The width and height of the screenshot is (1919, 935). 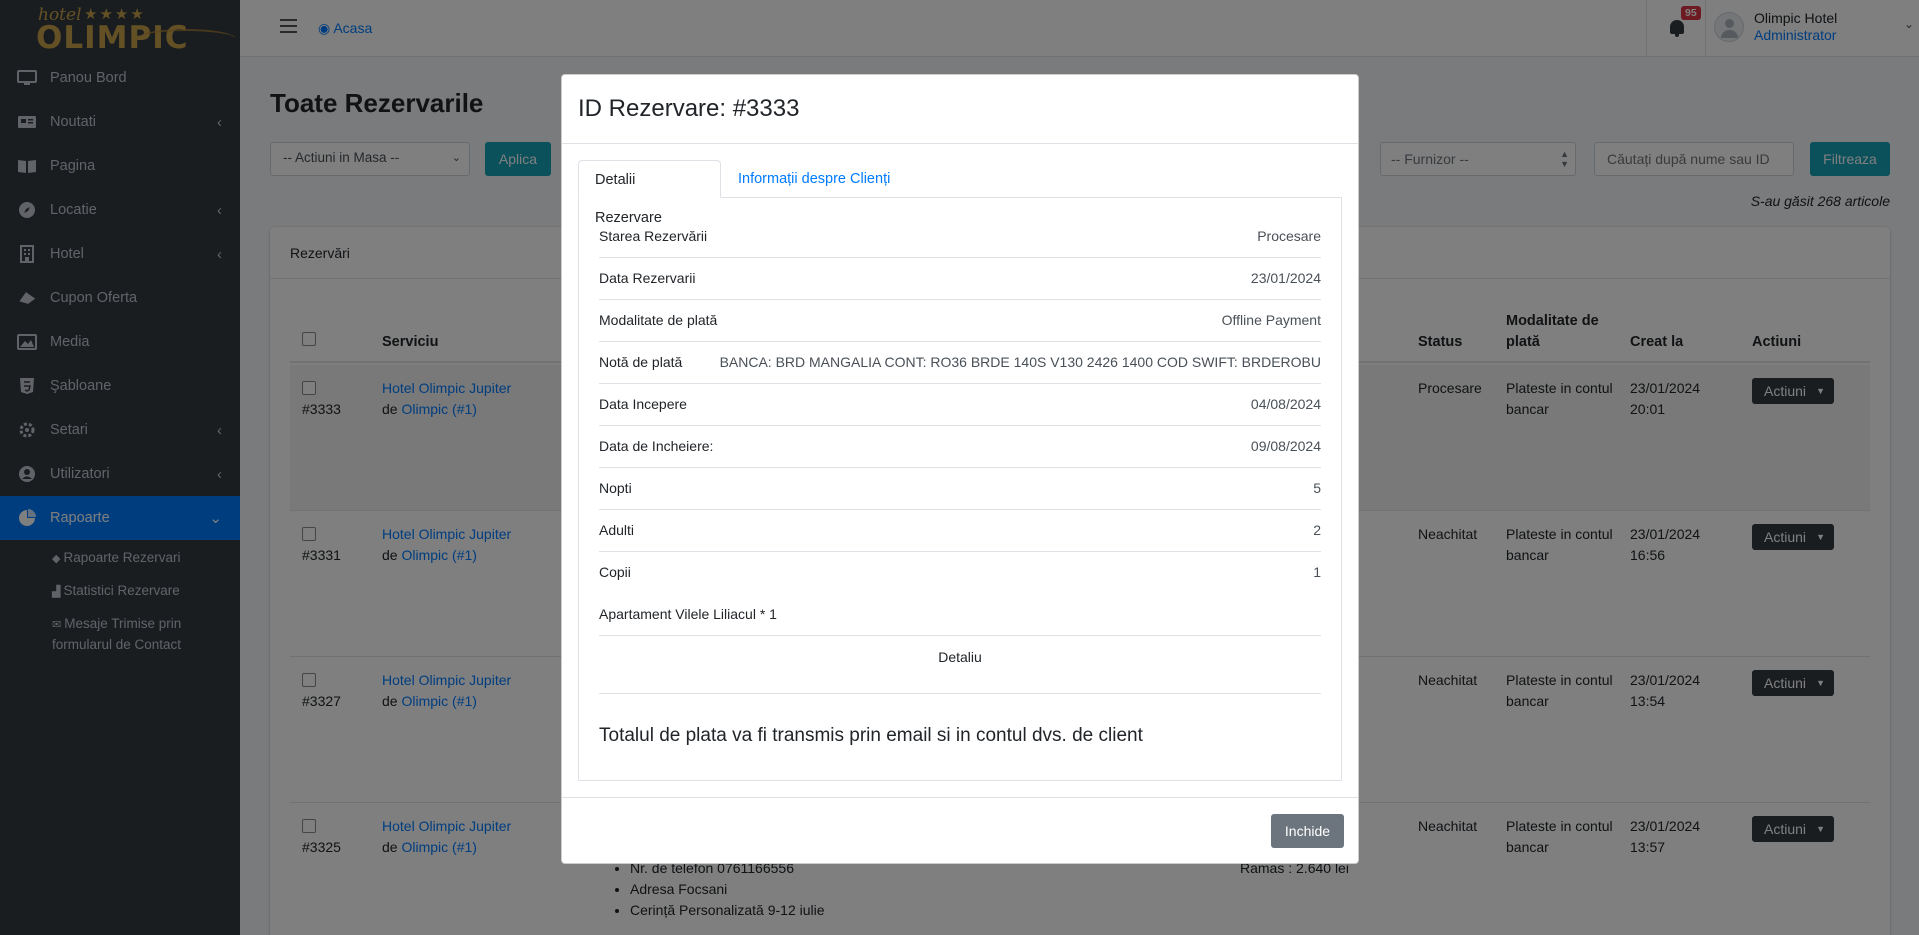 I want to click on detail-label: Data Incepere, so click(x=643, y=404).